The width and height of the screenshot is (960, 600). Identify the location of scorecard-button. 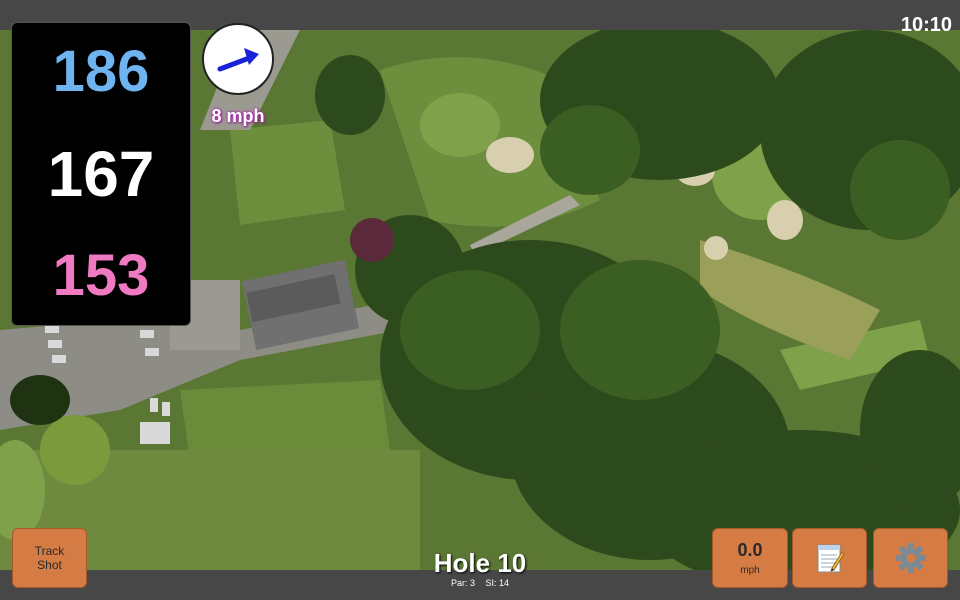
(829, 558).